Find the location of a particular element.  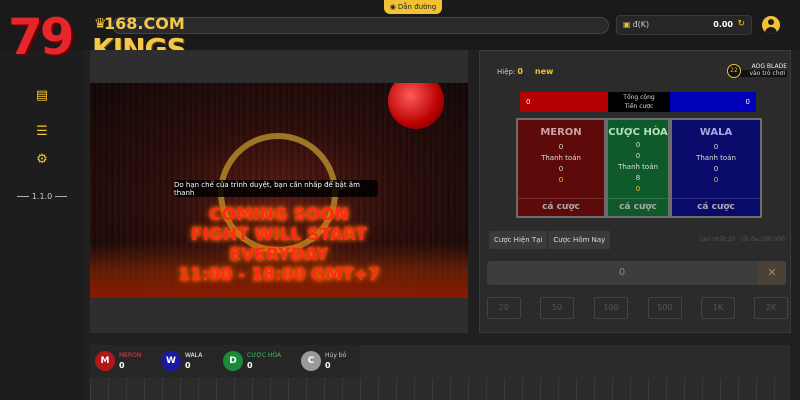

promo-line-1: COMING SOON is located at coordinates (279, 215).